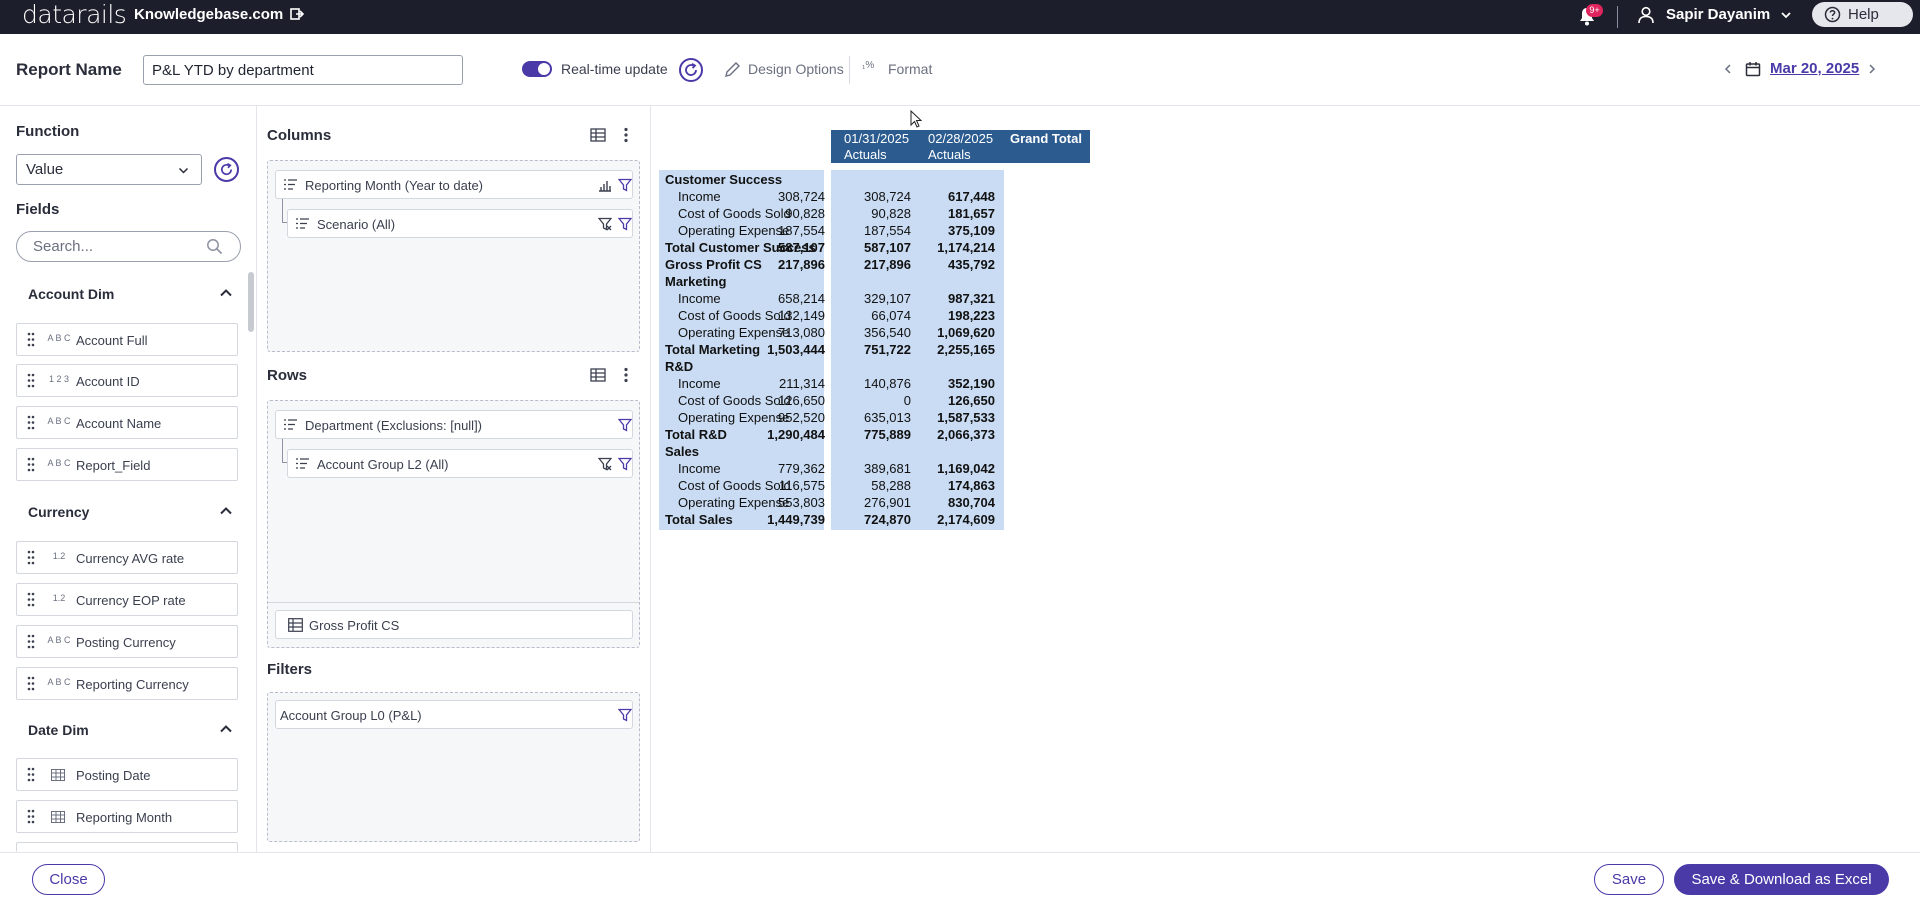  I want to click on pivot-row: Operating Expense 713,080 356,540 1,069,620, so click(874, 332).